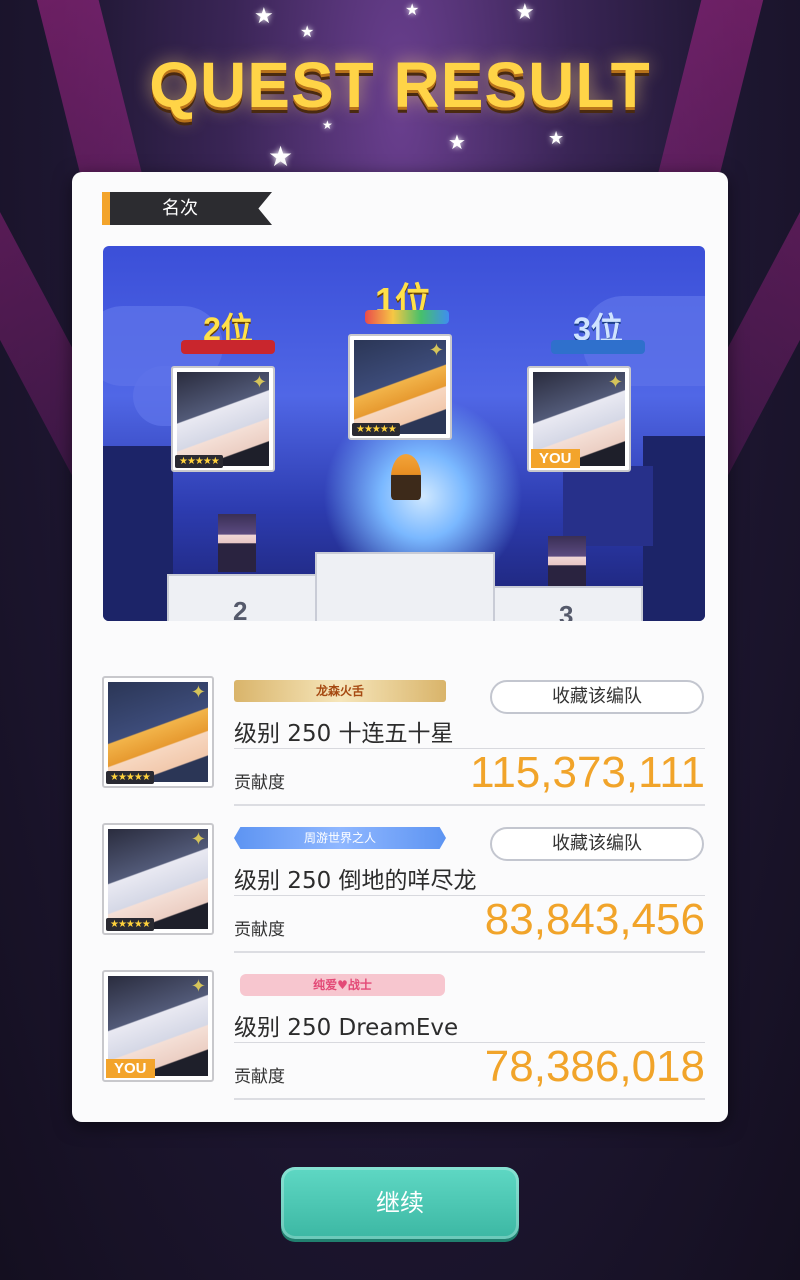  What do you see at coordinates (187, 208) in the screenshot?
I see `ranking-section-tag: 名次` at bounding box center [187, 208].